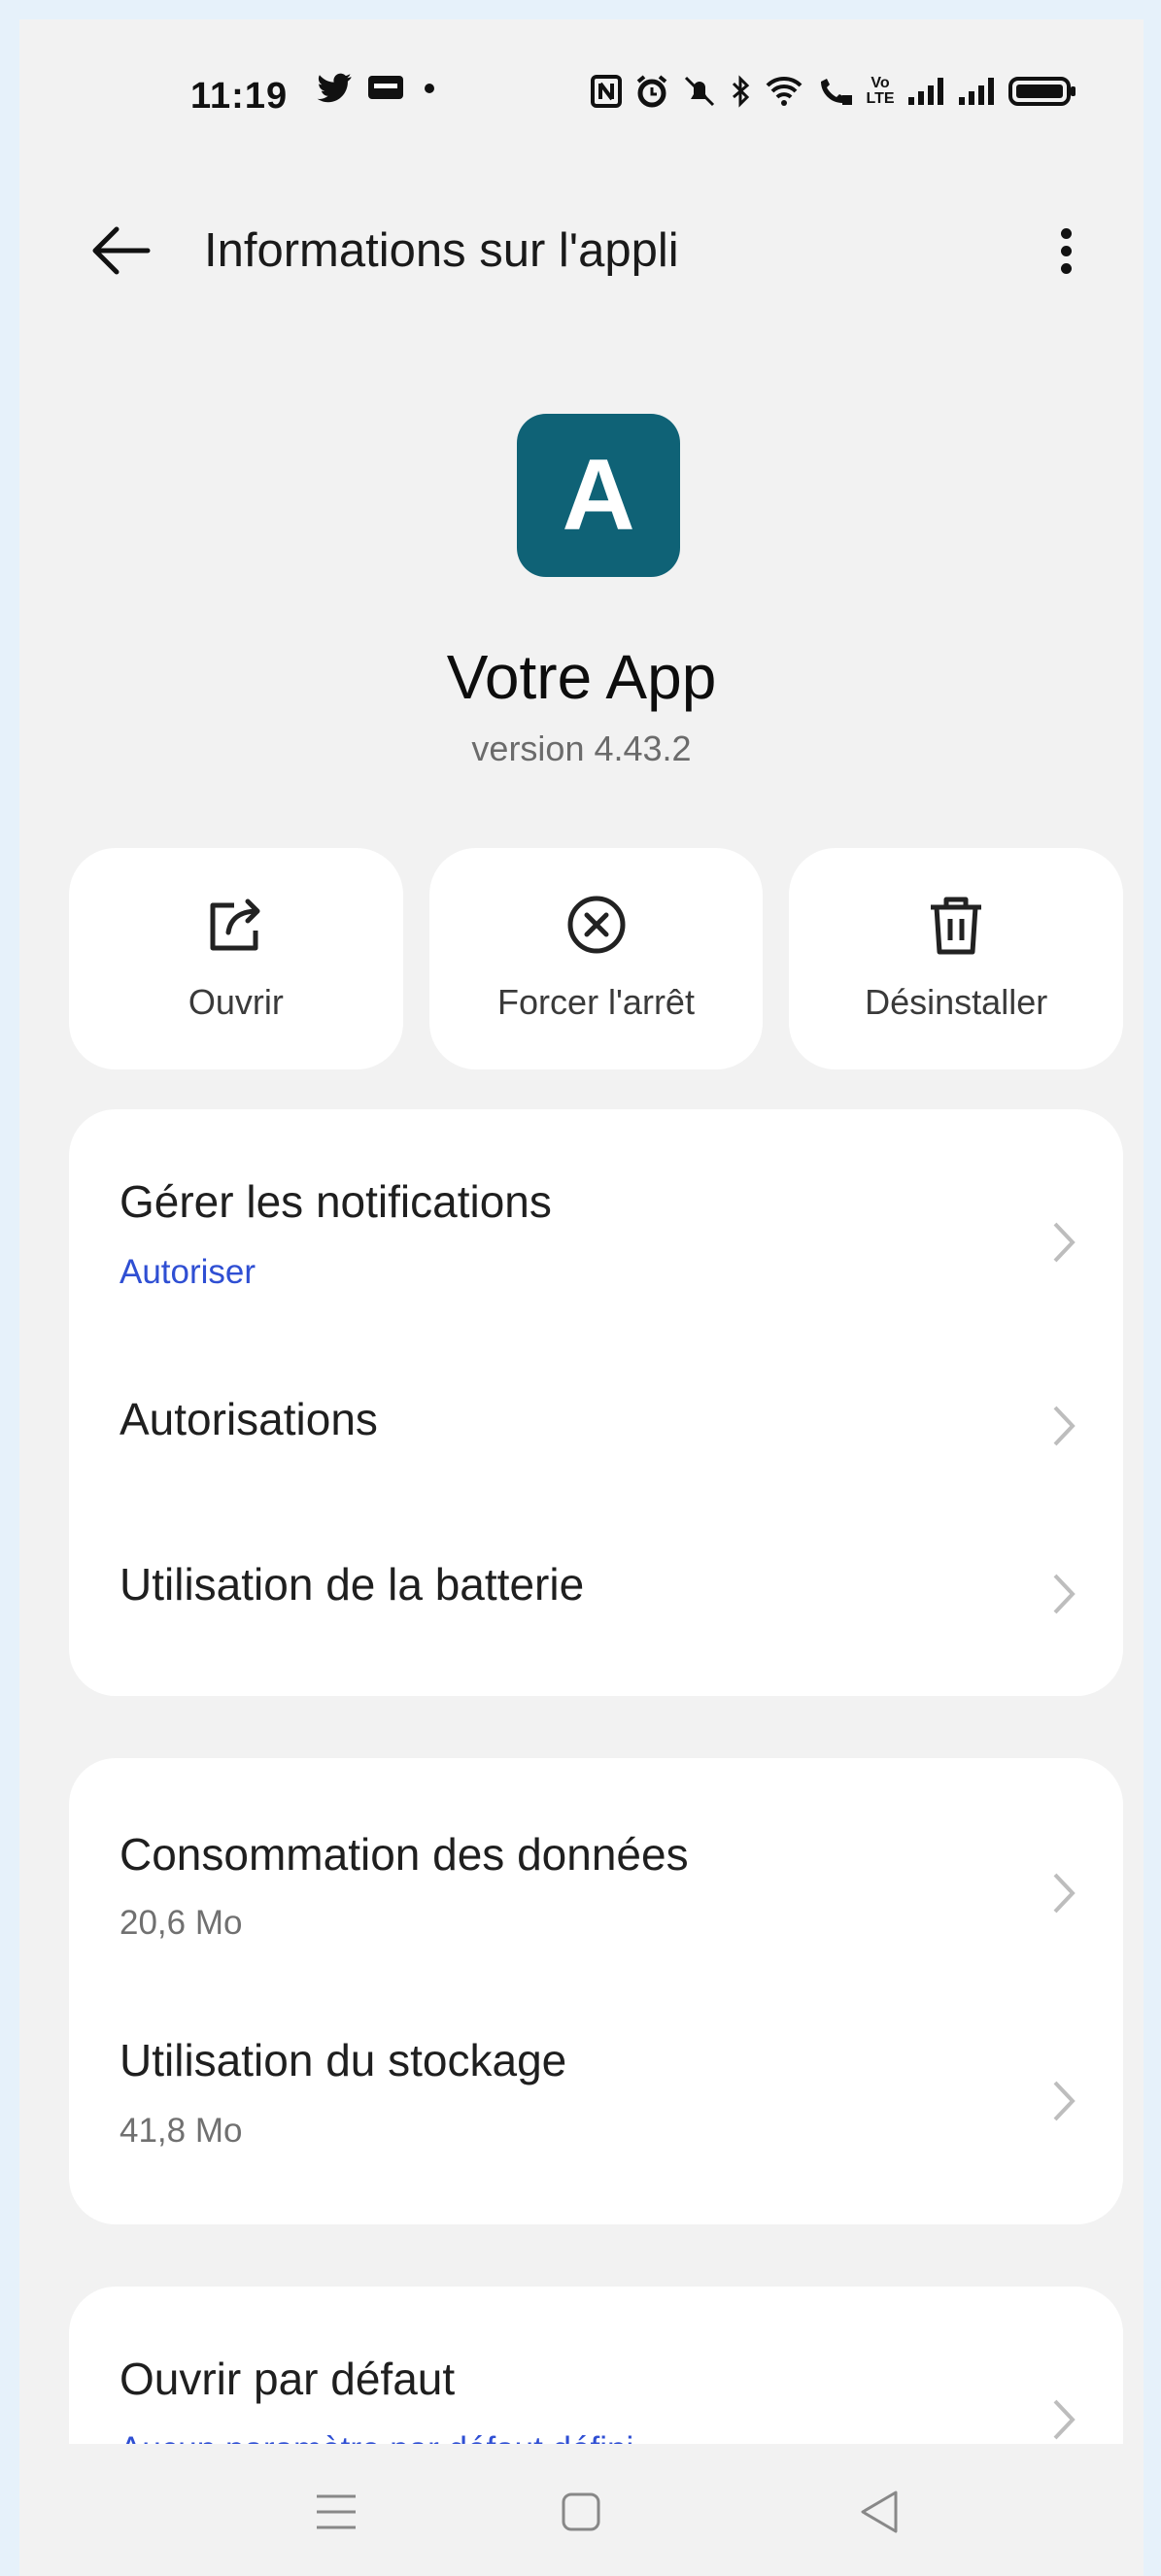  Describe the element at coordinates (404, 1854) in the screenshot. I see `data-usage-title: Consommation des données` at that location.